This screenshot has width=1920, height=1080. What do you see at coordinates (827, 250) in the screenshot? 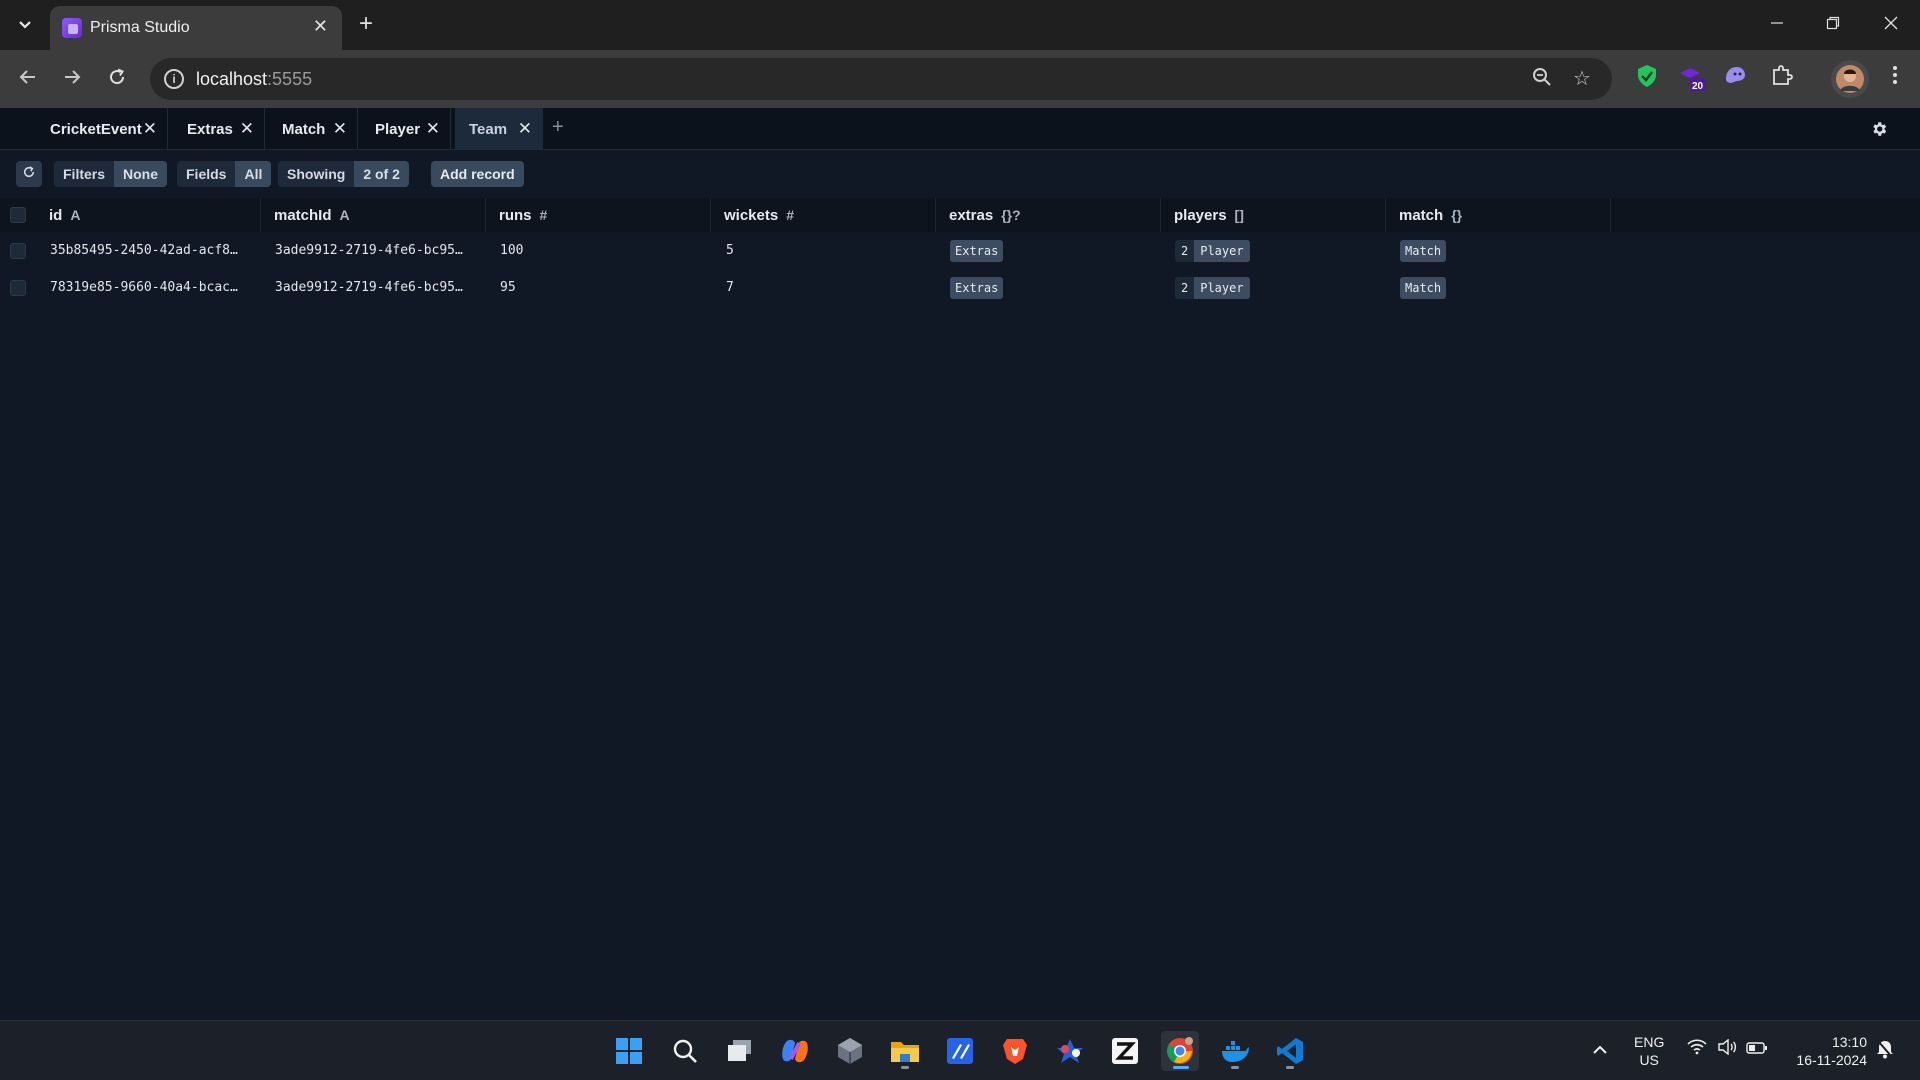
I see `cell-wickets: 5` at bounding box center [827, 250].